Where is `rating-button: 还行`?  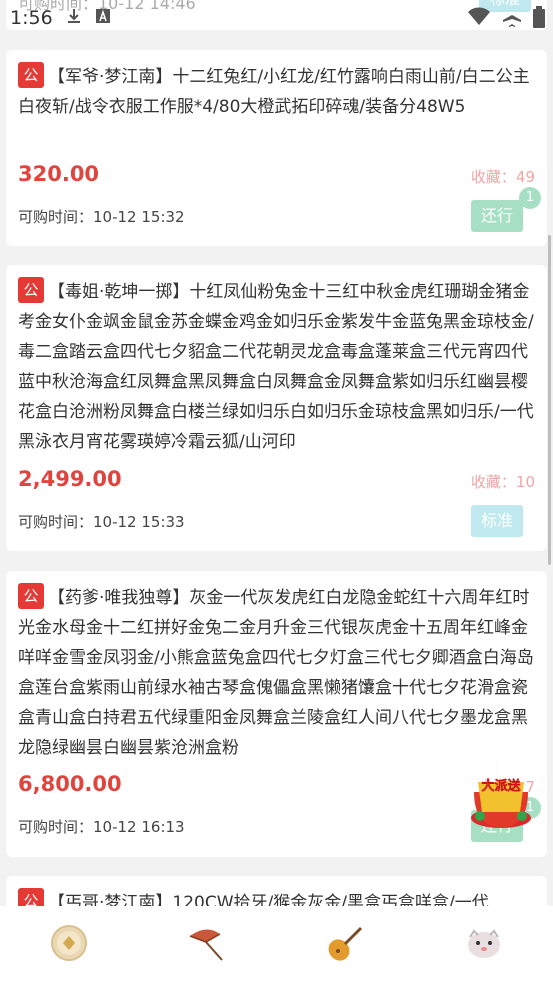 rating-button: 还行 is located at coordinates (497, 216).